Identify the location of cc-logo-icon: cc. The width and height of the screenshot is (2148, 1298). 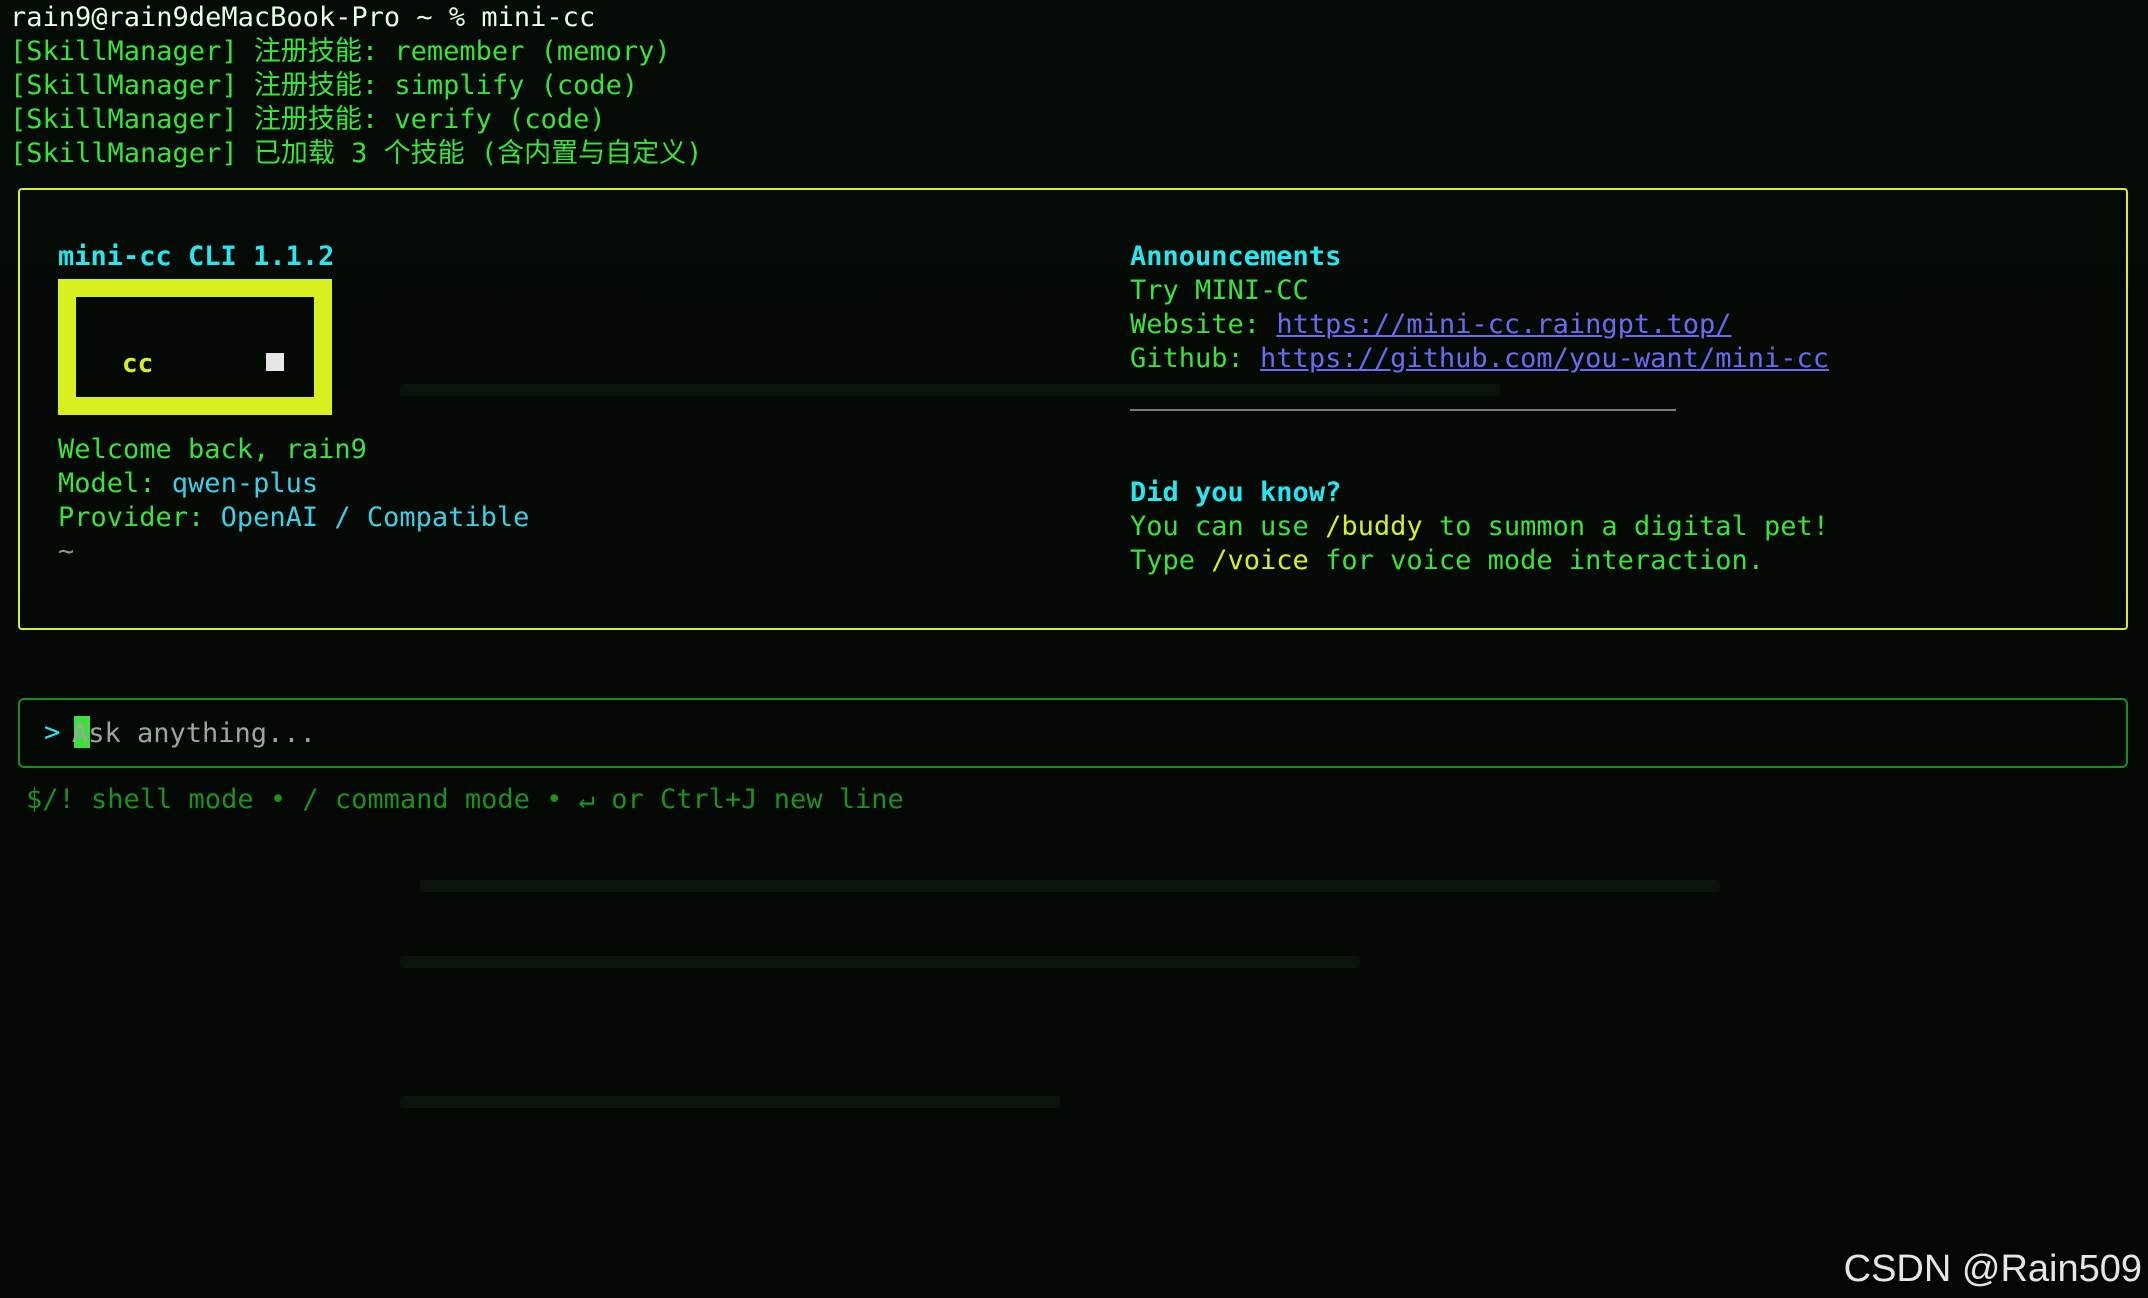
(195, 347).